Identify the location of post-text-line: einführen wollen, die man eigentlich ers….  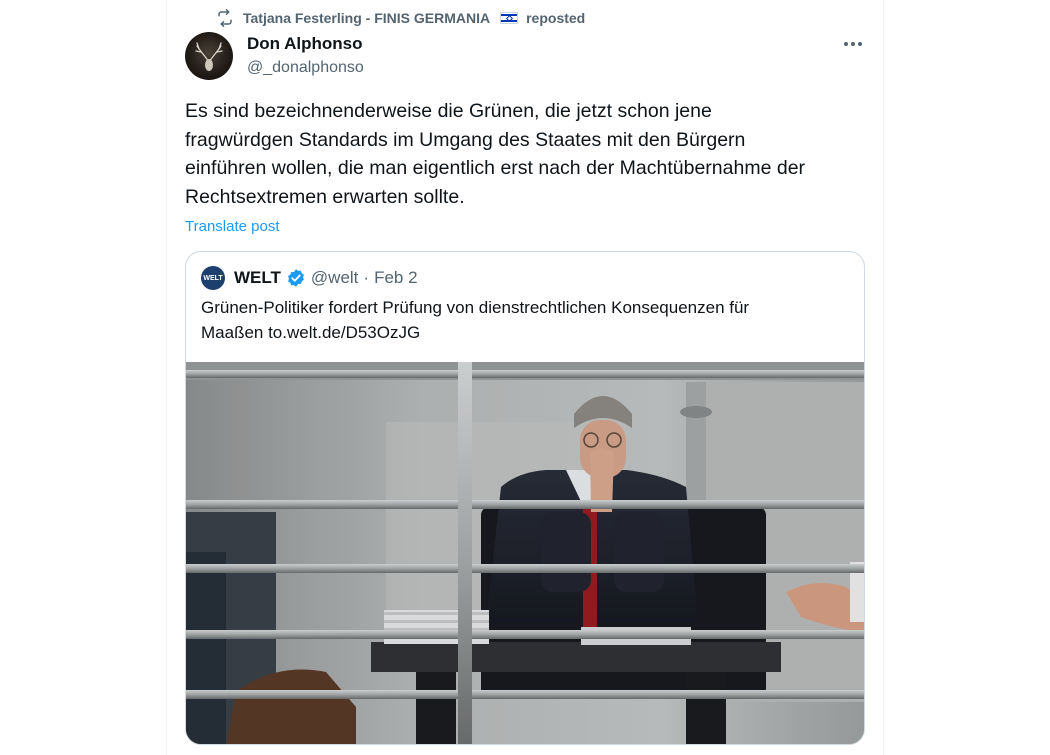
(495, 168).